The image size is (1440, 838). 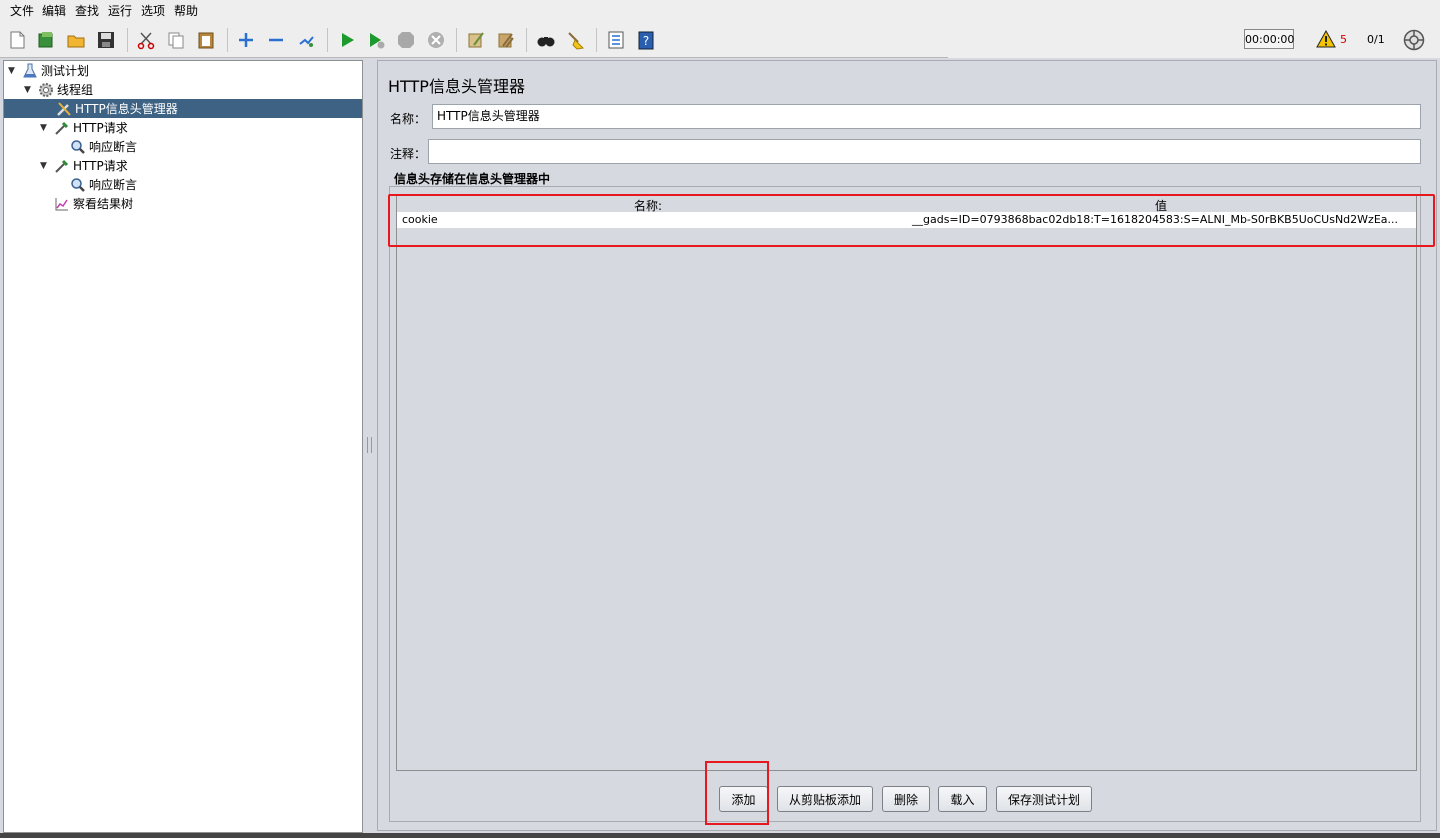 What do you see at coordinates (54, 10) in the screenshot?
I see `menu-edit: 编辑` at bounding box center [54, 10].